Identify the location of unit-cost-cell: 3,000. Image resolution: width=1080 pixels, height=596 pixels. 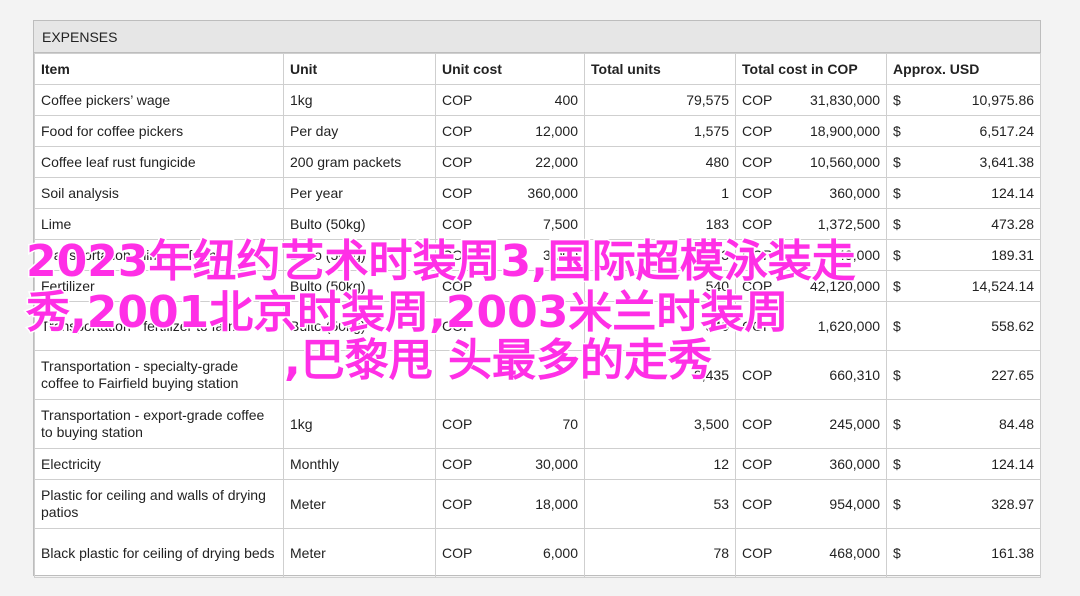
(531, 255).